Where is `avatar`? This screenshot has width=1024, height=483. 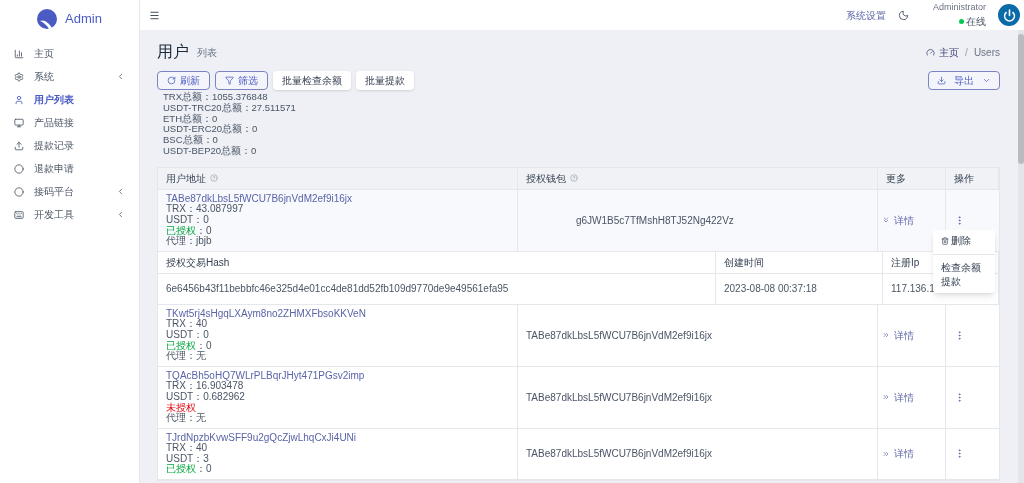 avatar is located at coordinates (1009, 15).